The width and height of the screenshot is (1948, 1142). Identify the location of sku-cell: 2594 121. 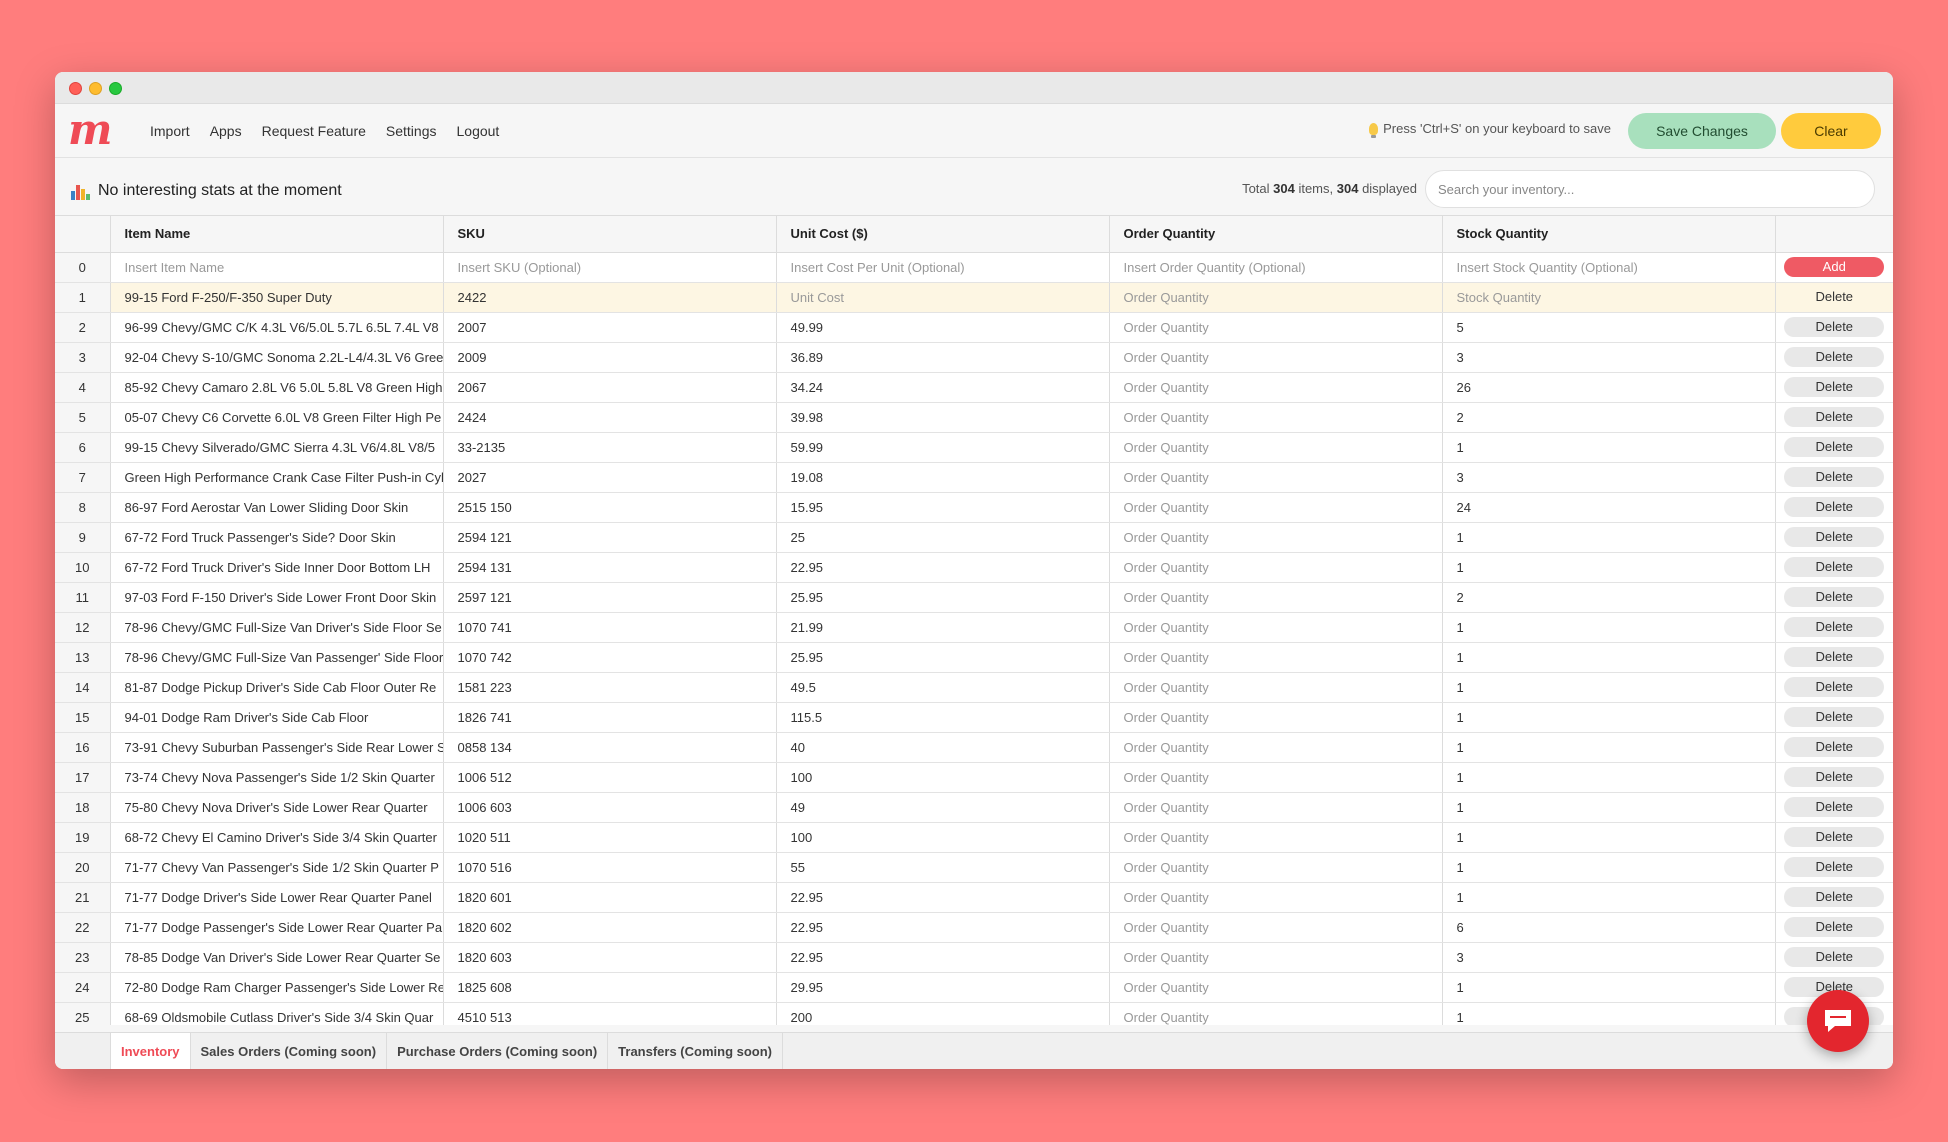
(610, 537).